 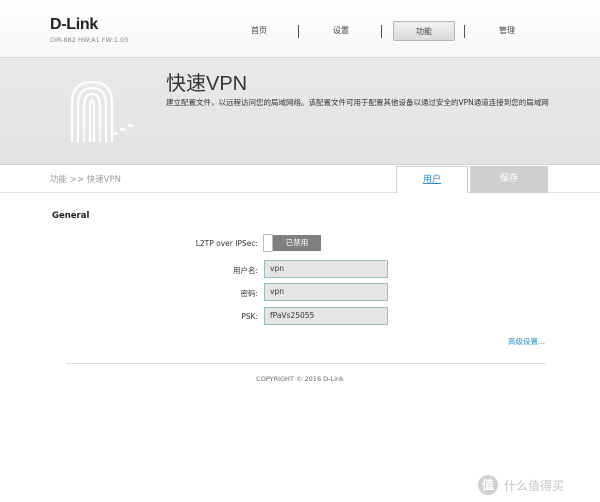 What do you see at coordinates (249, 293) in the screenshot?
I see `password-label: 密码:` at bounding box center [249, 293].